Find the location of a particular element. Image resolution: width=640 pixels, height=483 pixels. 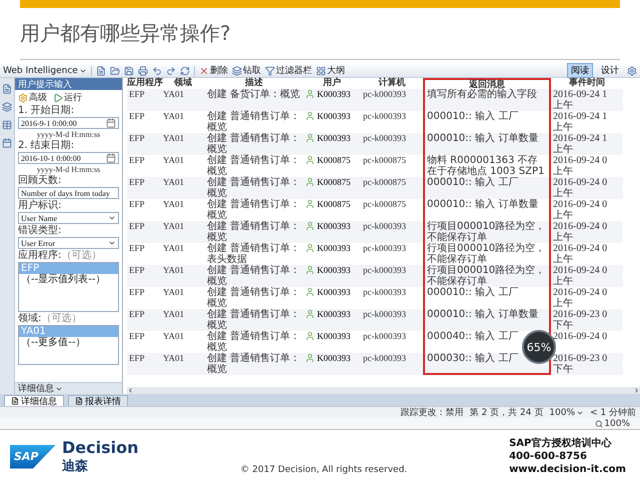

view-tab: 阅读 is located at coordinates (580, 70).